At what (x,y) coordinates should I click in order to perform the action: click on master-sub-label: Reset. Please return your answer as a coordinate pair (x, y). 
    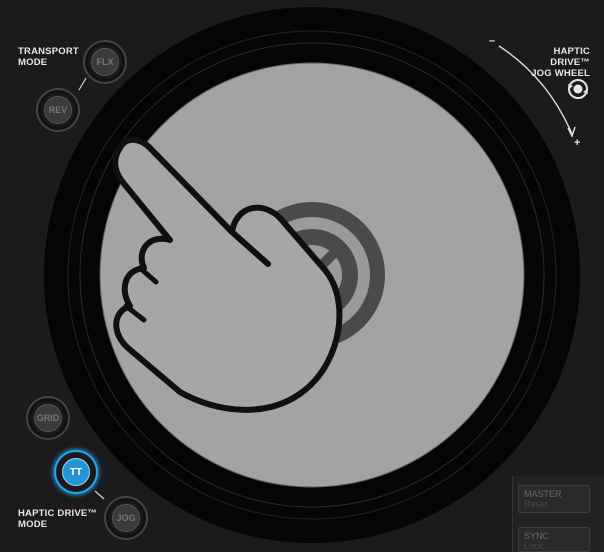
    Looking at the image, I should click on (536, 504).